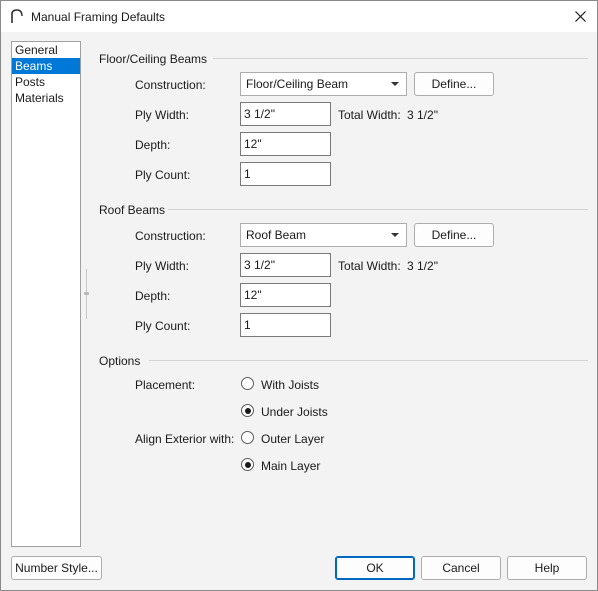 Image resolution: width=598 pixels, height=591 pixels. Describe the element at coordinates (422, 266) in the screenshot. I see `roof-total-width-value: 3 1/2"` at that location.